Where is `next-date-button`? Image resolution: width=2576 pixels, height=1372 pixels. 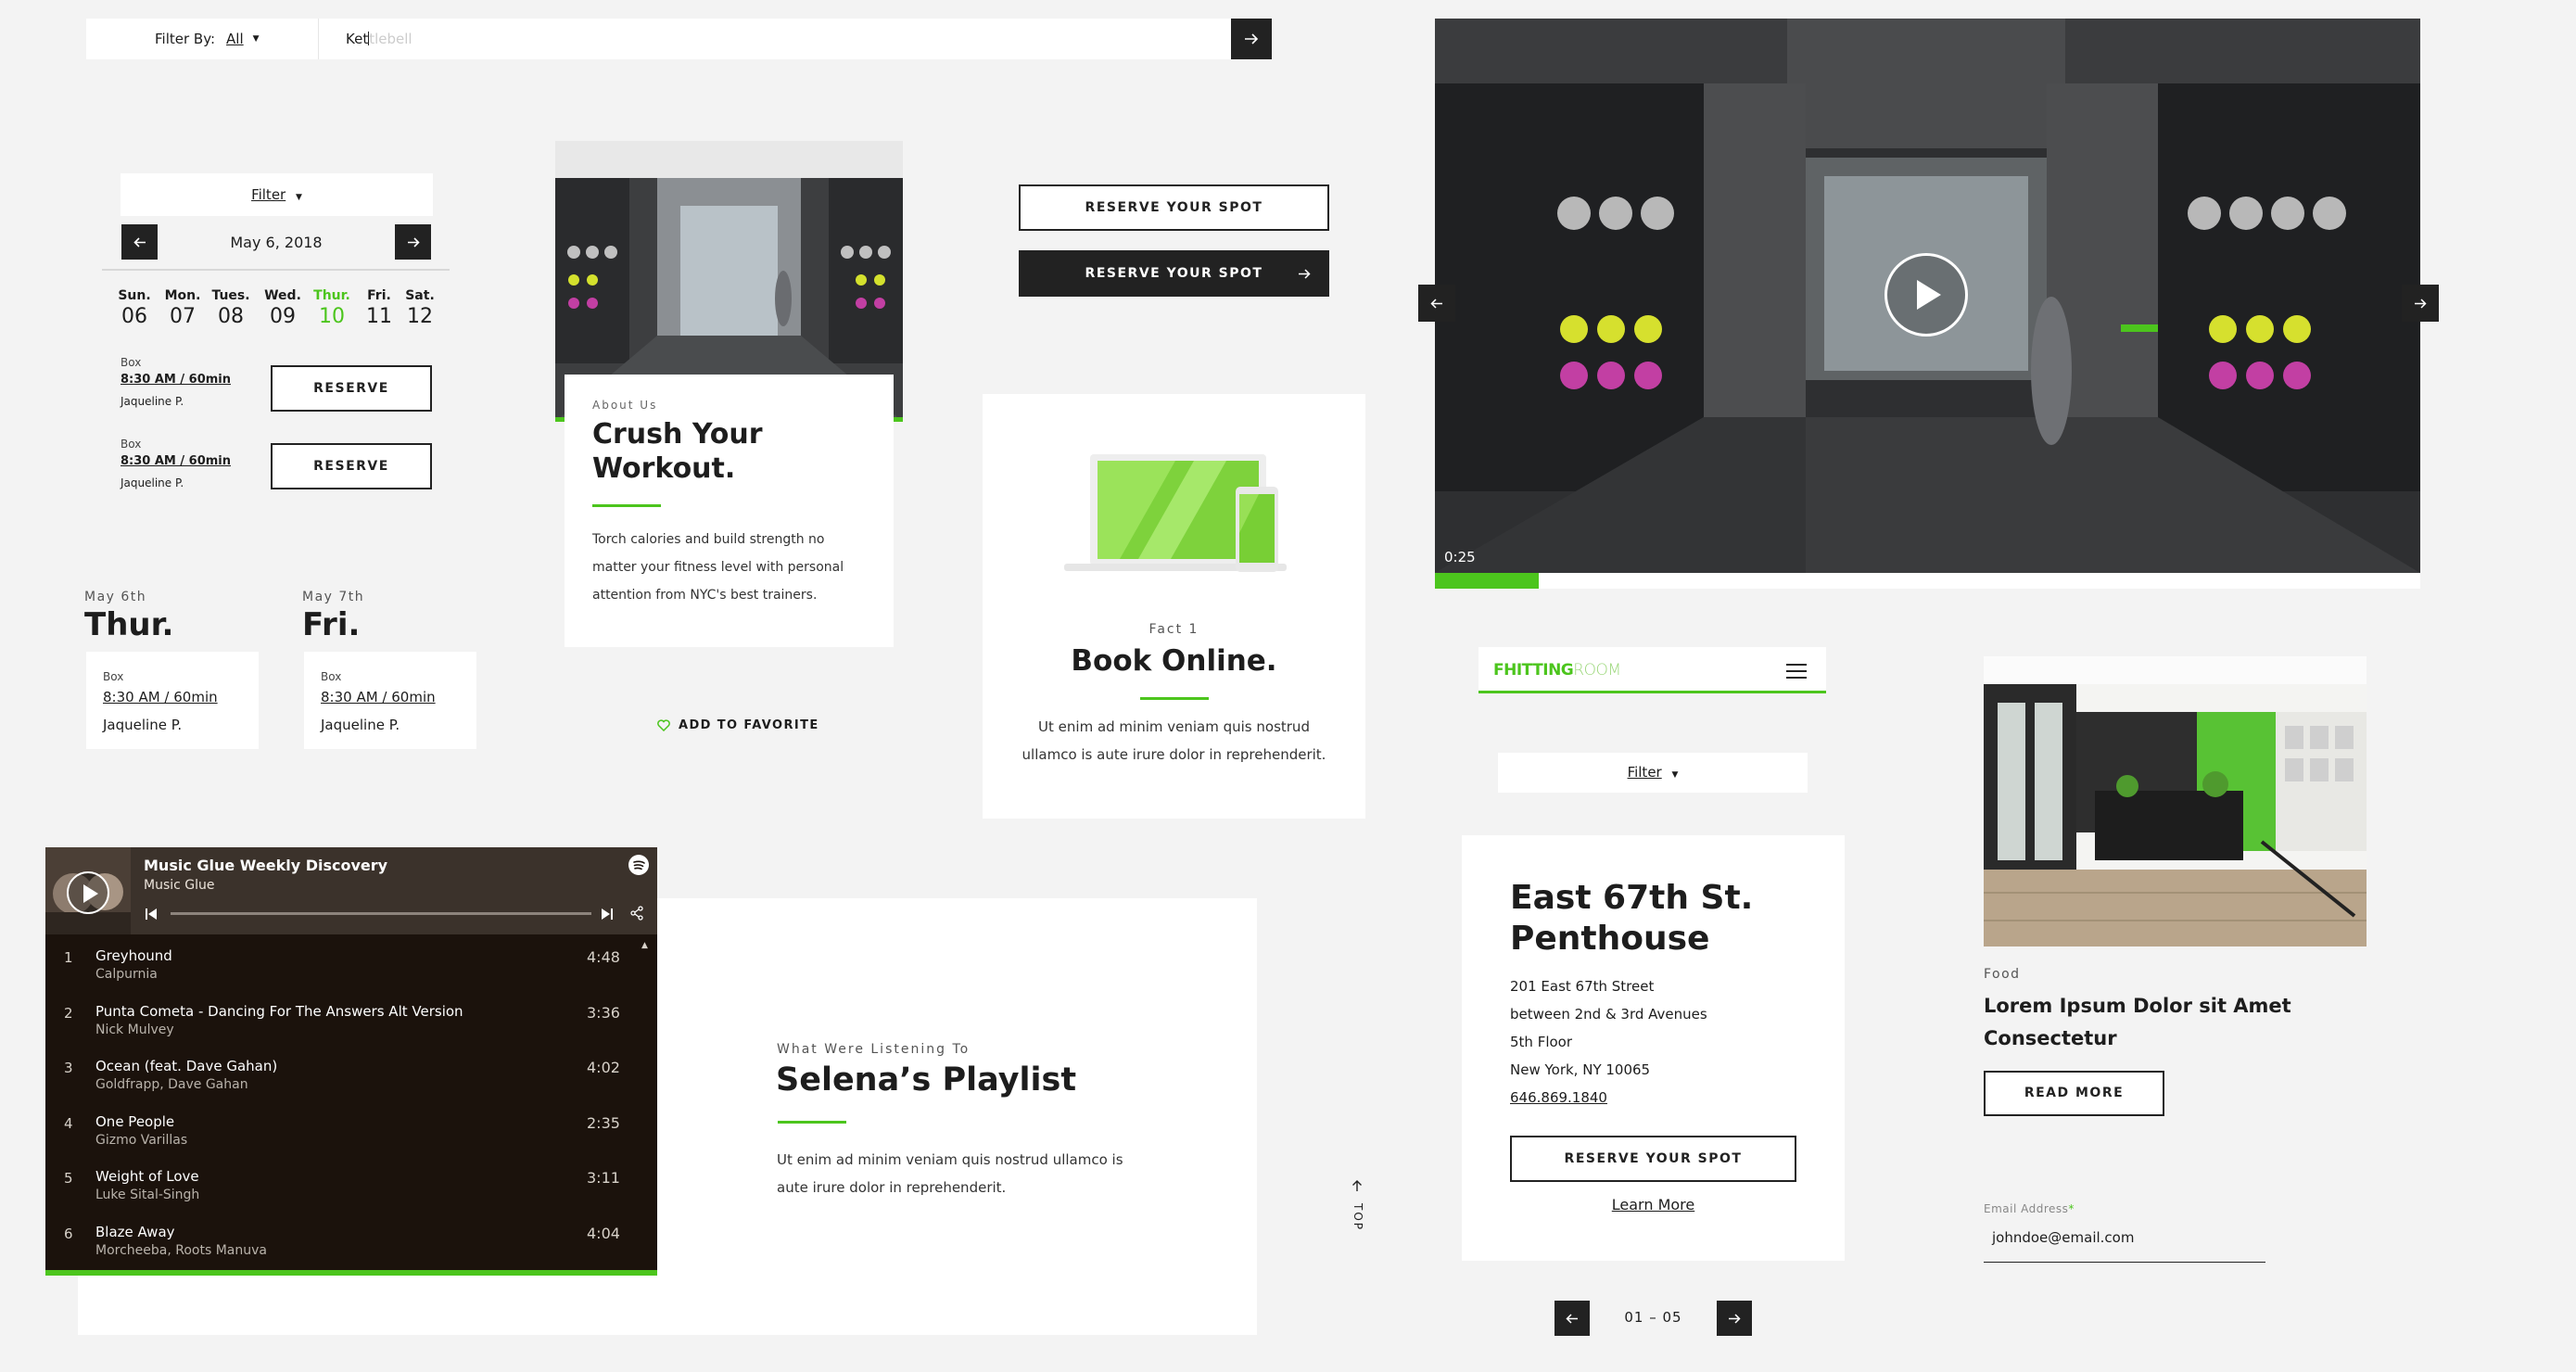 next-date-button is located at coordinates (413, 242).